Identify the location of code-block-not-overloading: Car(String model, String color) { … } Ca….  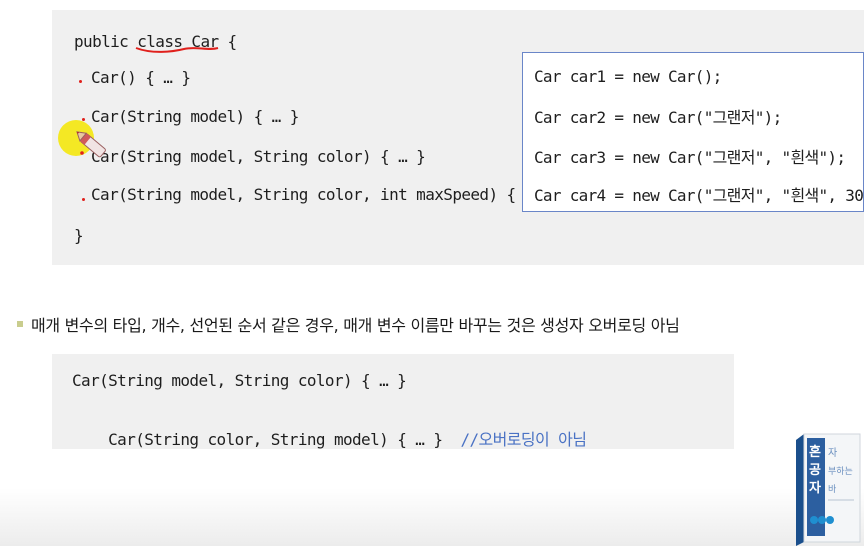
(393, 401).